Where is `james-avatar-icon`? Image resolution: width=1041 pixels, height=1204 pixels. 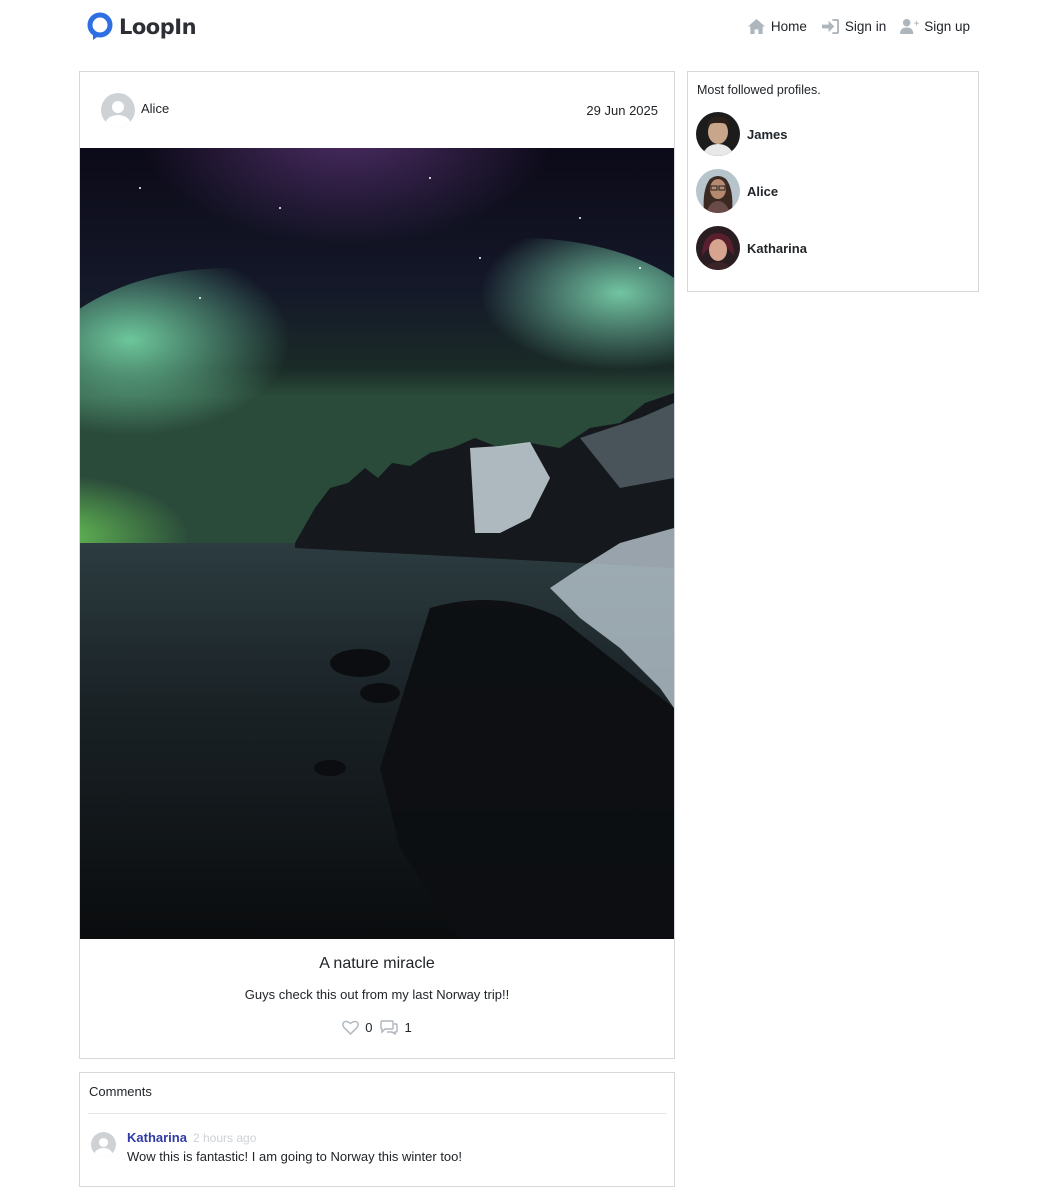
james-avatar-icon is located at coordinates (718, 134).